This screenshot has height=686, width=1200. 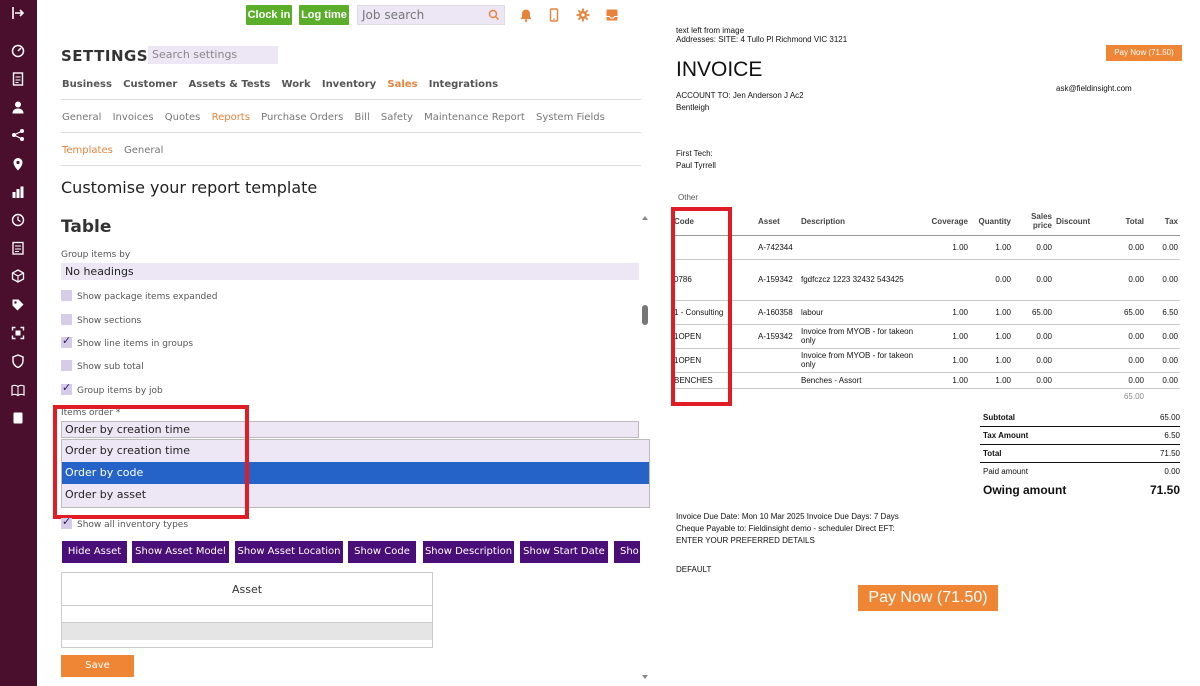 I want to click on checkbox-show-sections: Show sections, so click(x=101, y=320).